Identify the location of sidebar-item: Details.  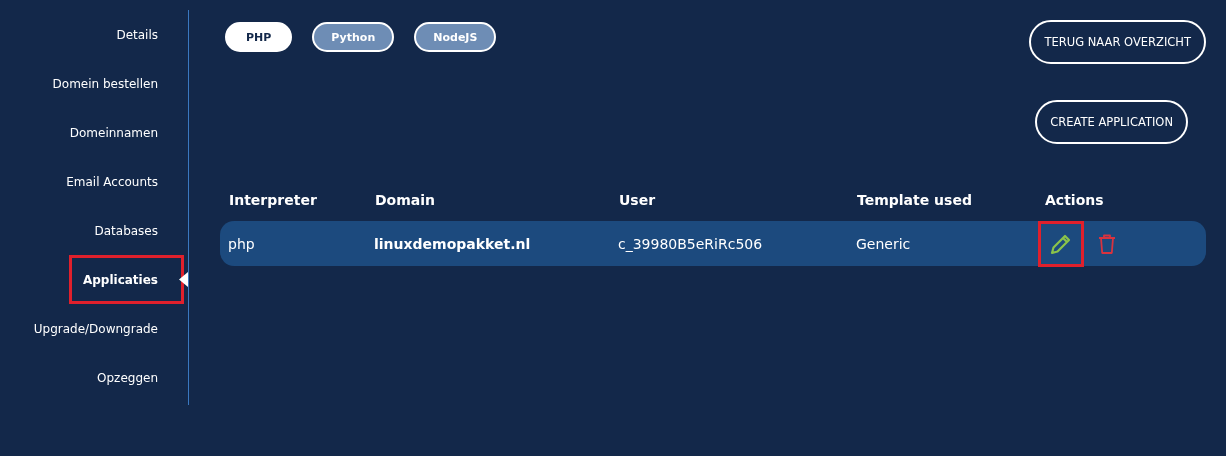
(137, 34).